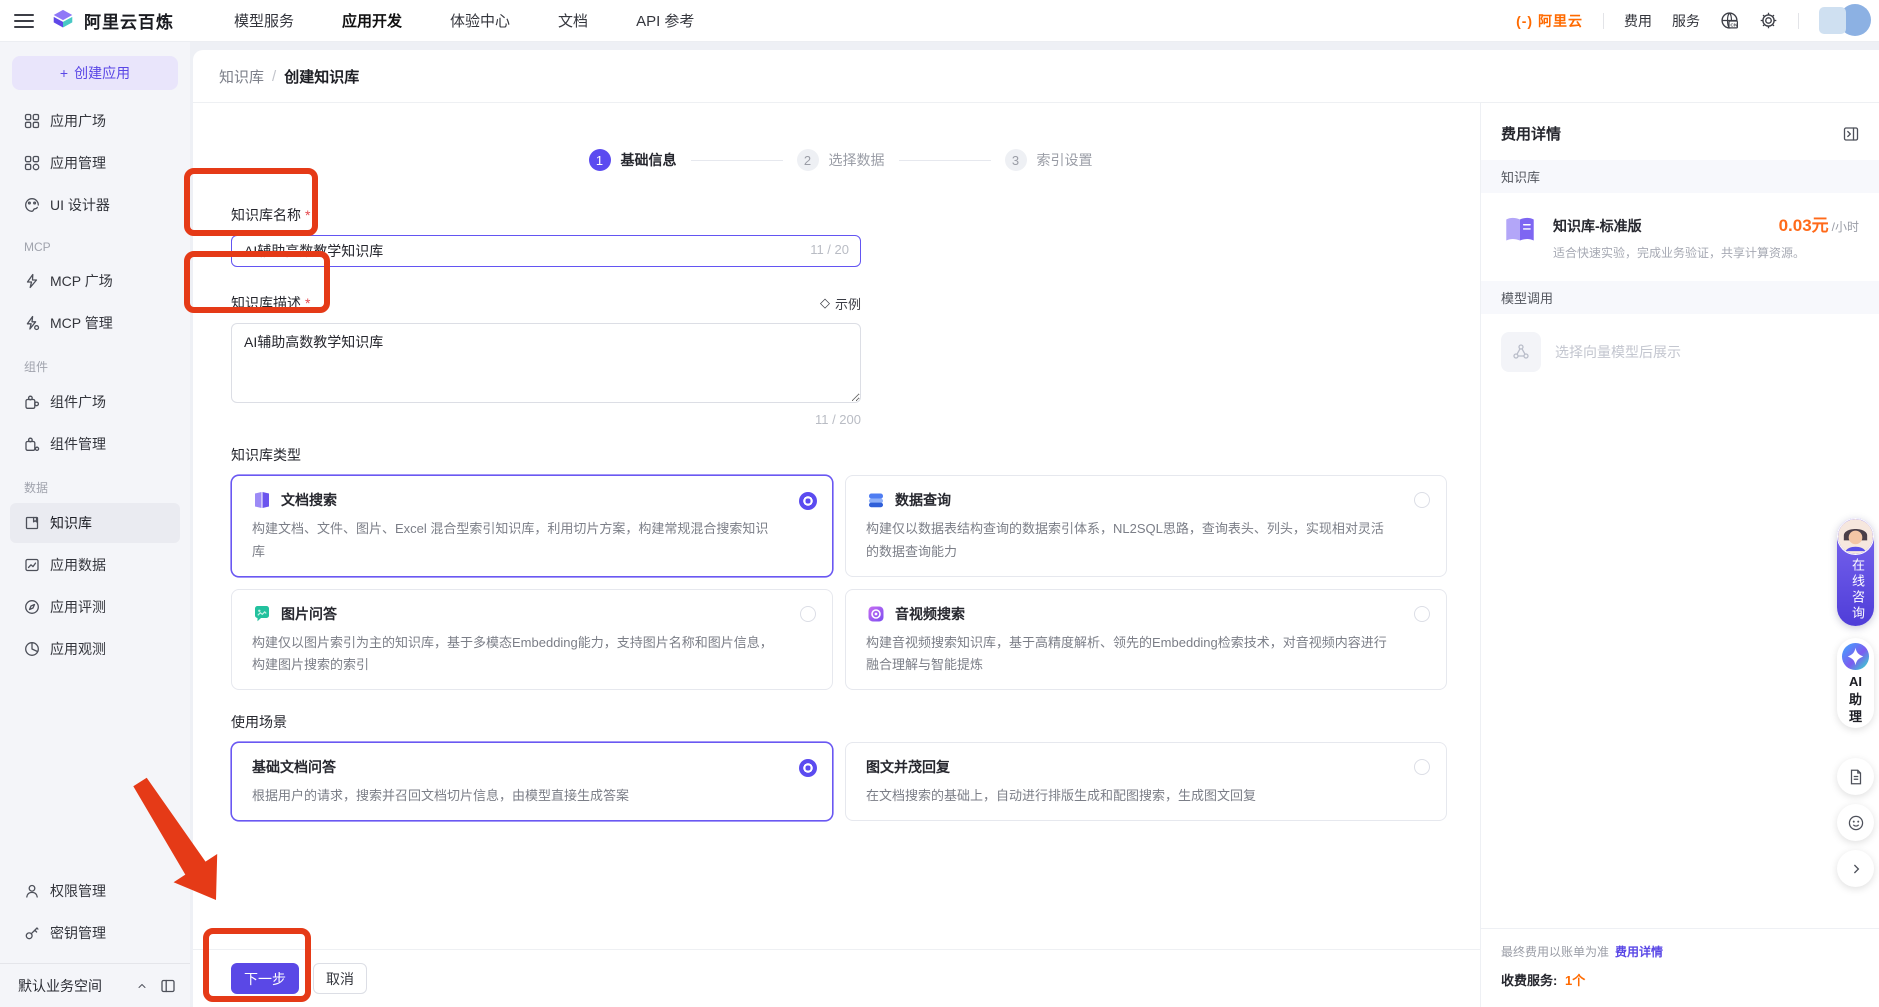 This screenshot has height=1007, width=1879. I want to click on collapse-sidebar-icon, so click(168, 986).